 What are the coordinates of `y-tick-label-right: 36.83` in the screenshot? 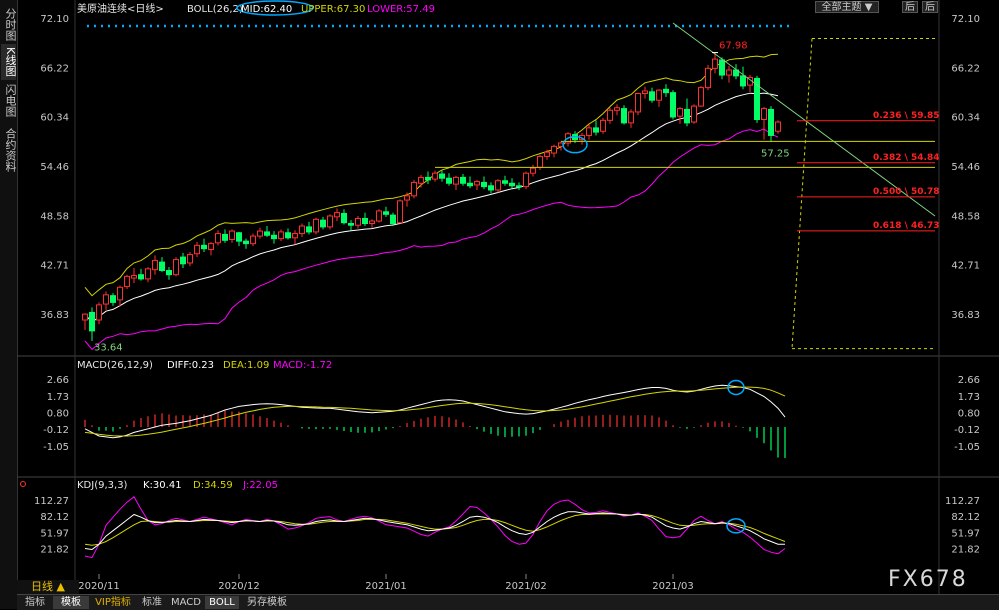 It's located at (965, 315).